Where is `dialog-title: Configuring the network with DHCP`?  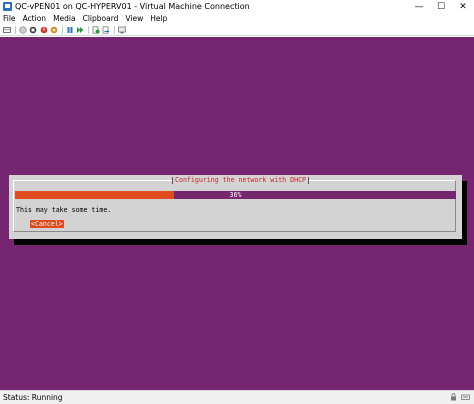
dialog-title: Configuring the network with DHCP is located at coordinates (240, 180).